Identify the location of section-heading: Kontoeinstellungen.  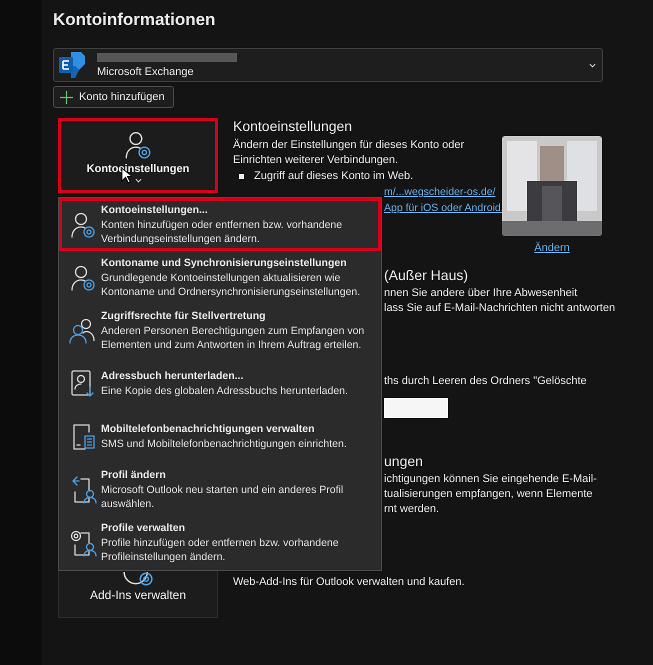
(293, 126).